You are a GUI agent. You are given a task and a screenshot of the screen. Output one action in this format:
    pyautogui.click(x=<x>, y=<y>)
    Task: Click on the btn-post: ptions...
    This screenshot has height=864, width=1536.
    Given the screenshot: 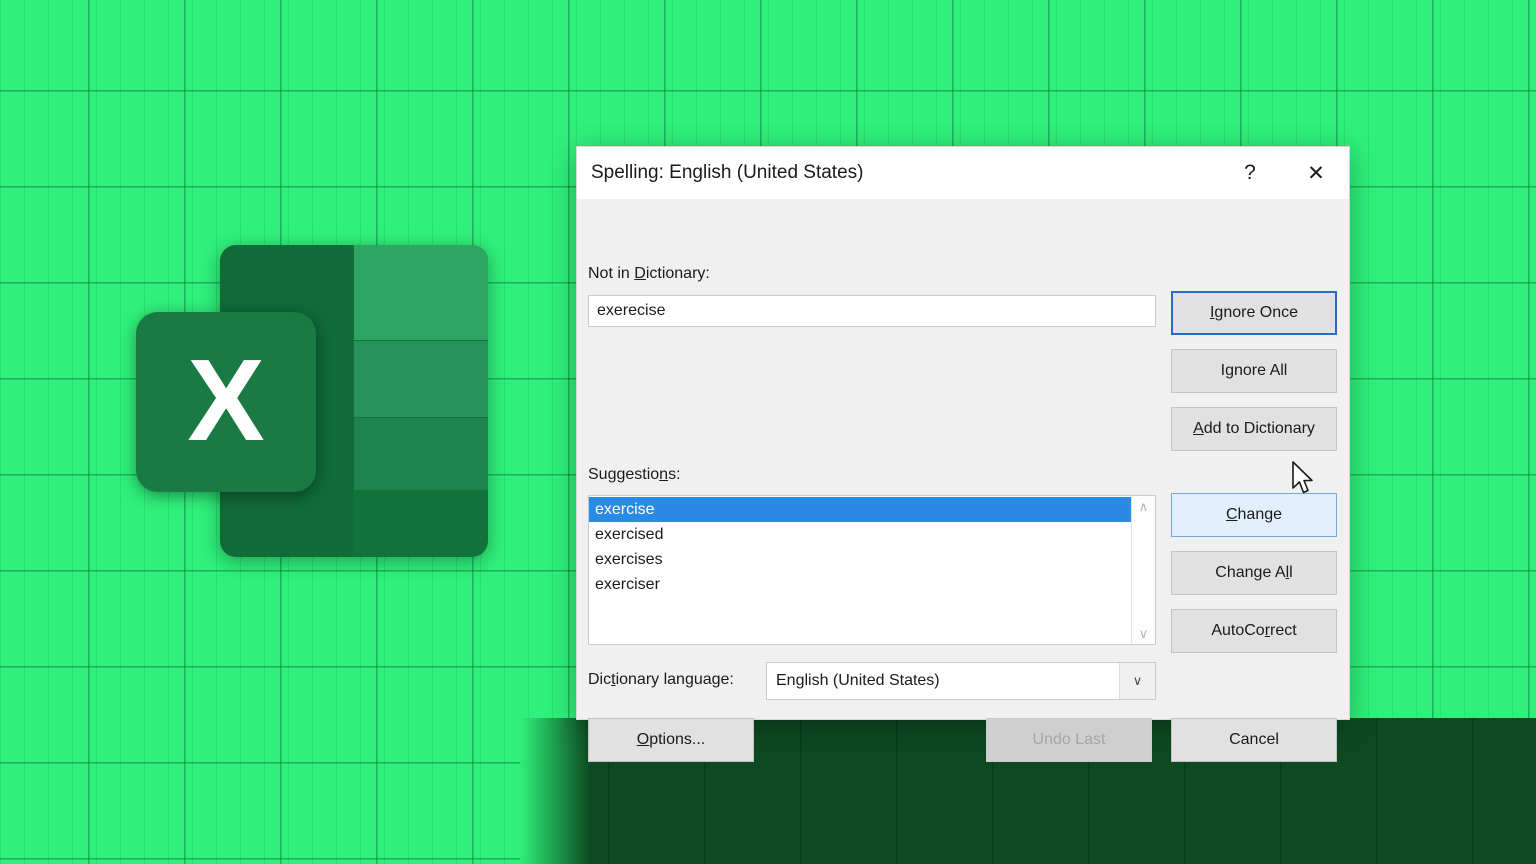 What is the action you would take?
    pyautogui.click(x=677, y=739)
    